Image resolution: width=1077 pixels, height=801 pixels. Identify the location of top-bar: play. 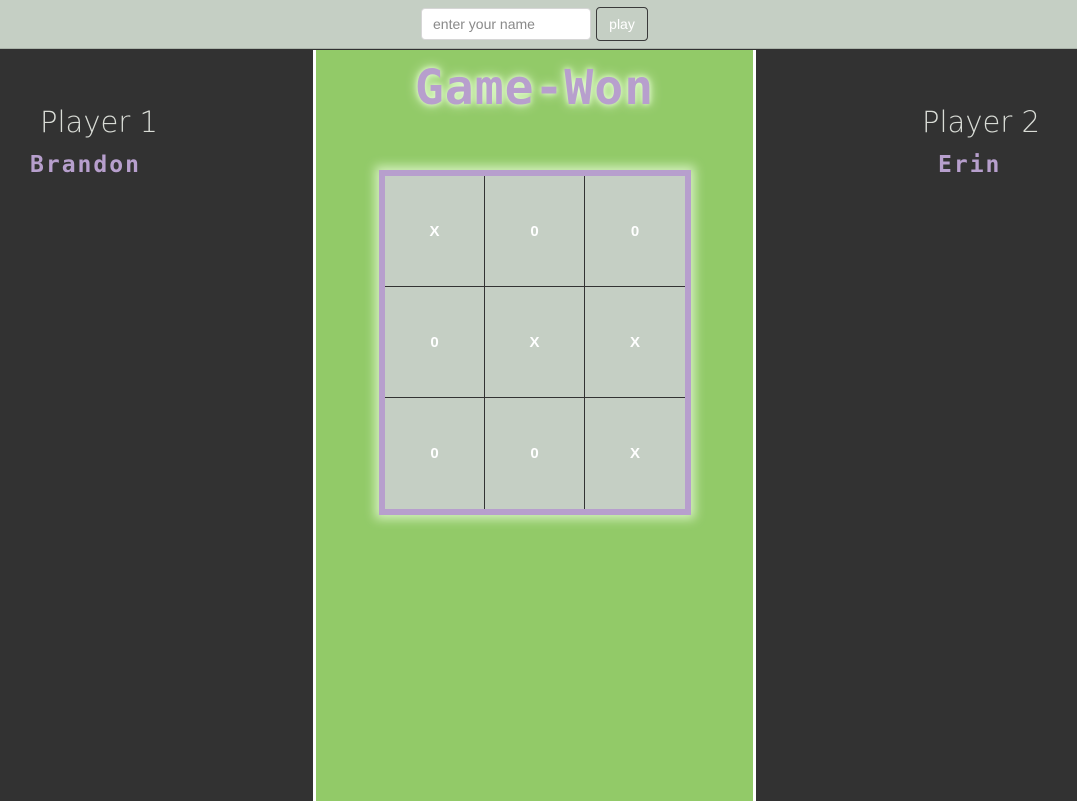
(538, 24).